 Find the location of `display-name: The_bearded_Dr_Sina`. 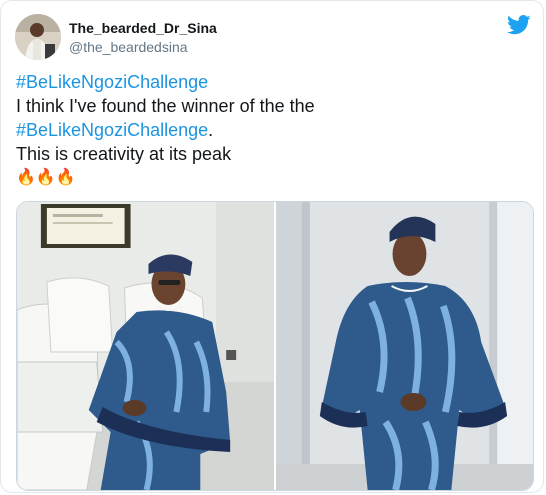

display-name: The_bearded_Dr_Sina is located at coordinates (143, 28).